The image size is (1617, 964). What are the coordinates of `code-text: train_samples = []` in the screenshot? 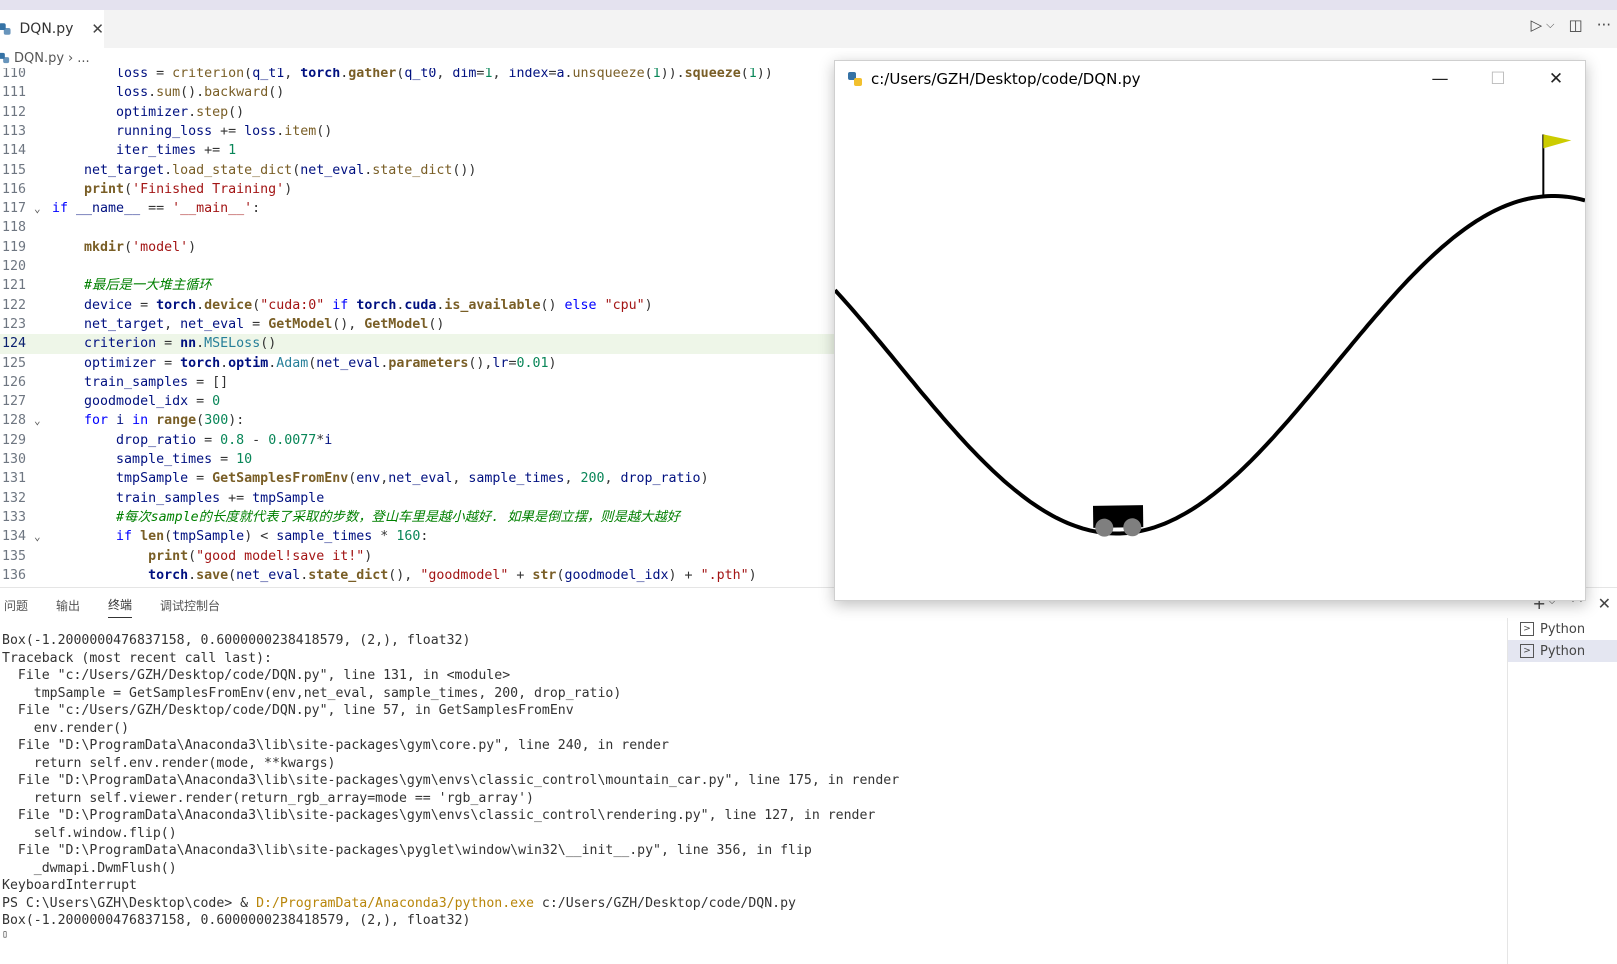 It's located at (156, 382).